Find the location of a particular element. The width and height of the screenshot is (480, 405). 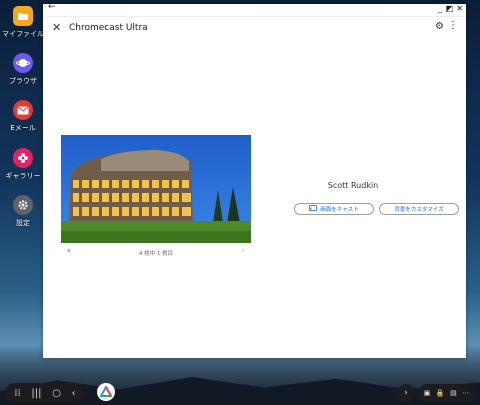

settings-gear-icon: ⚙ is located at coordinates (439, 26).